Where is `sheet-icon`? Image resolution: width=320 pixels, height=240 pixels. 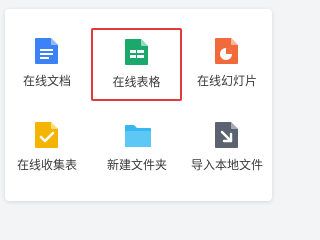
sheet-icon is located at coordinates (137, 52).